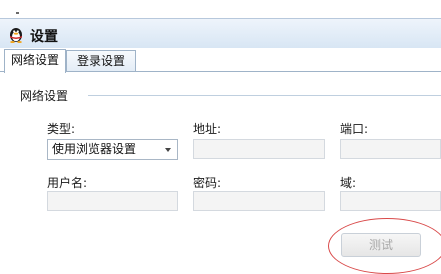 This screenshot has height=274, width=441. I want to click on password-label: 密码:, so click(207, 183).